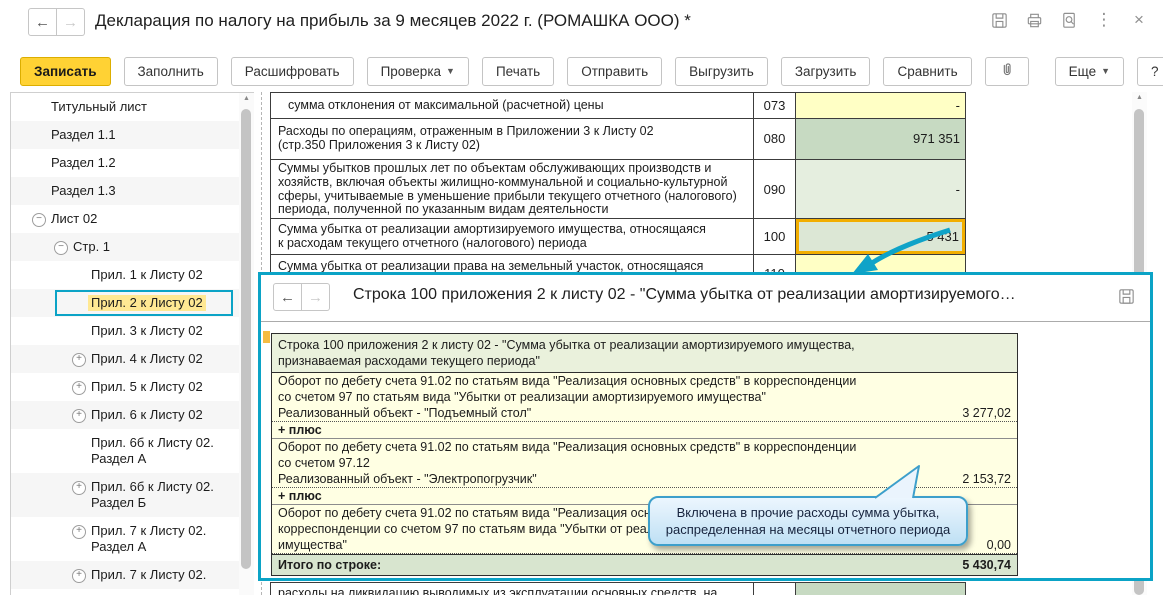  I want to click on scrollbar-thumb, so click(246, 339).